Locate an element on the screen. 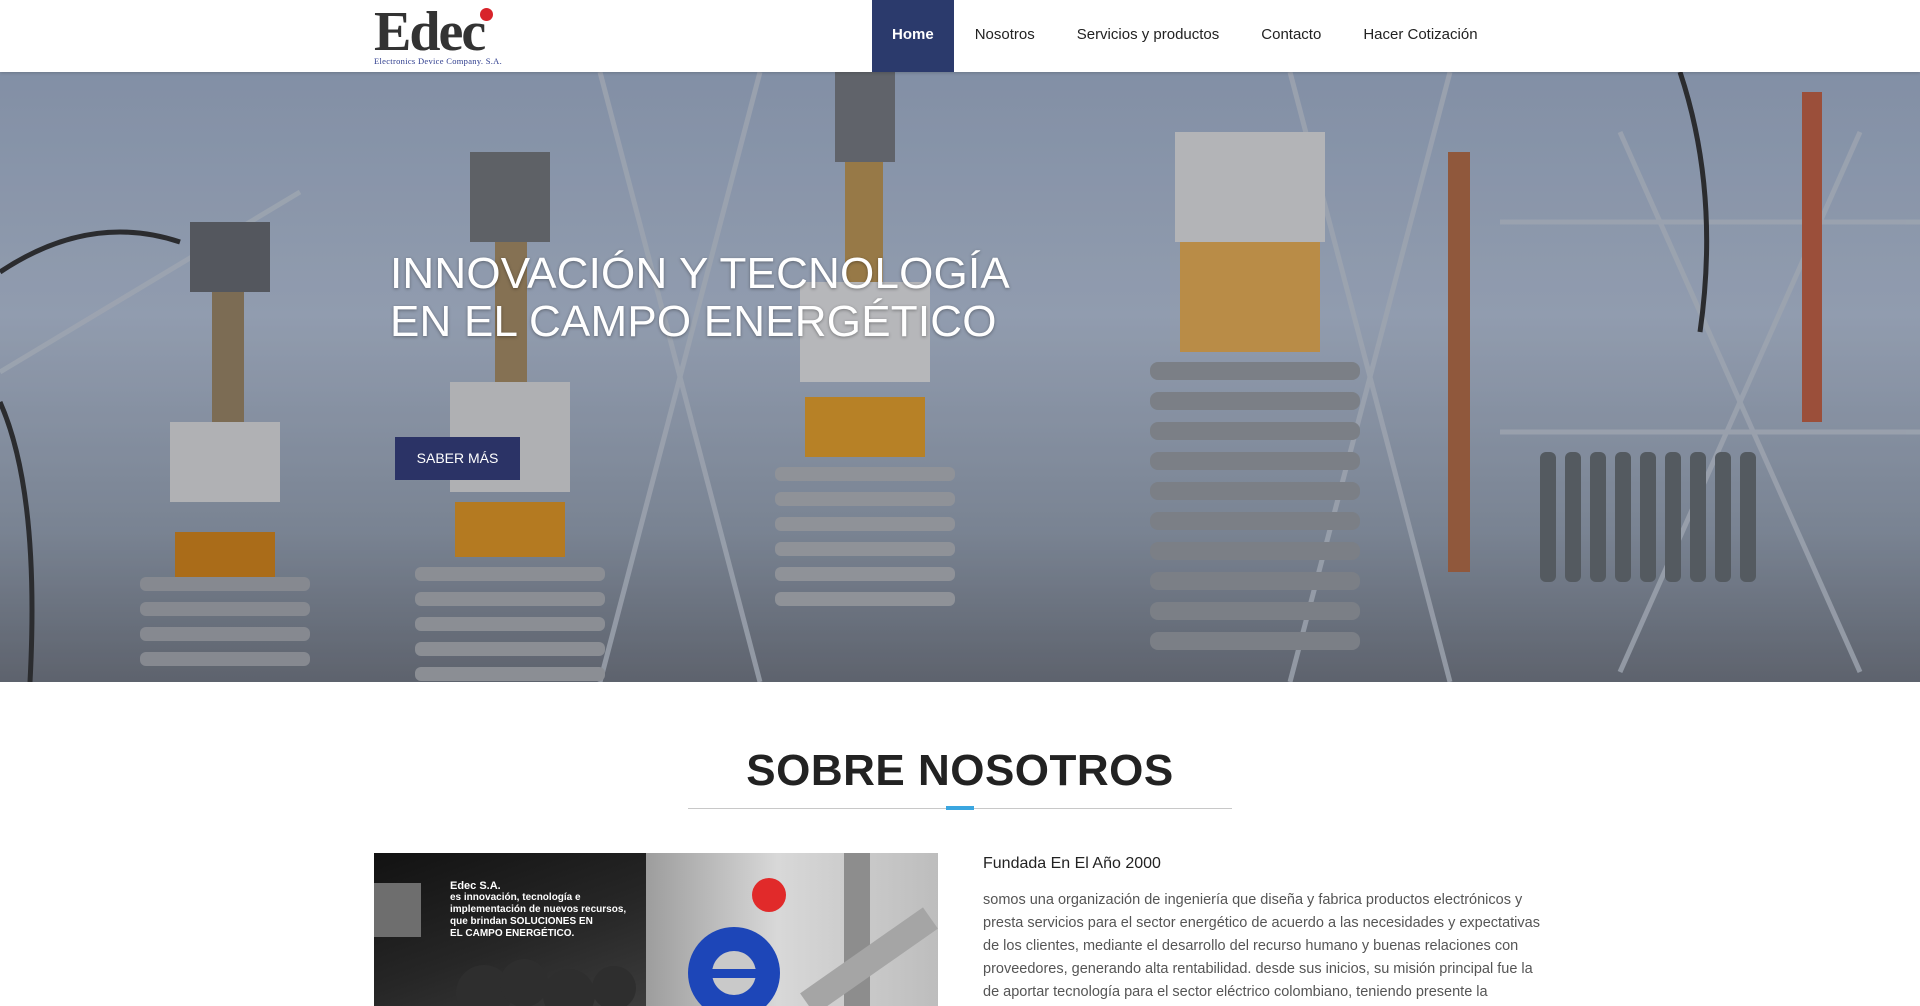  caption-line3: implementación de nuevos recursos, is located at coordinates (538, 909).